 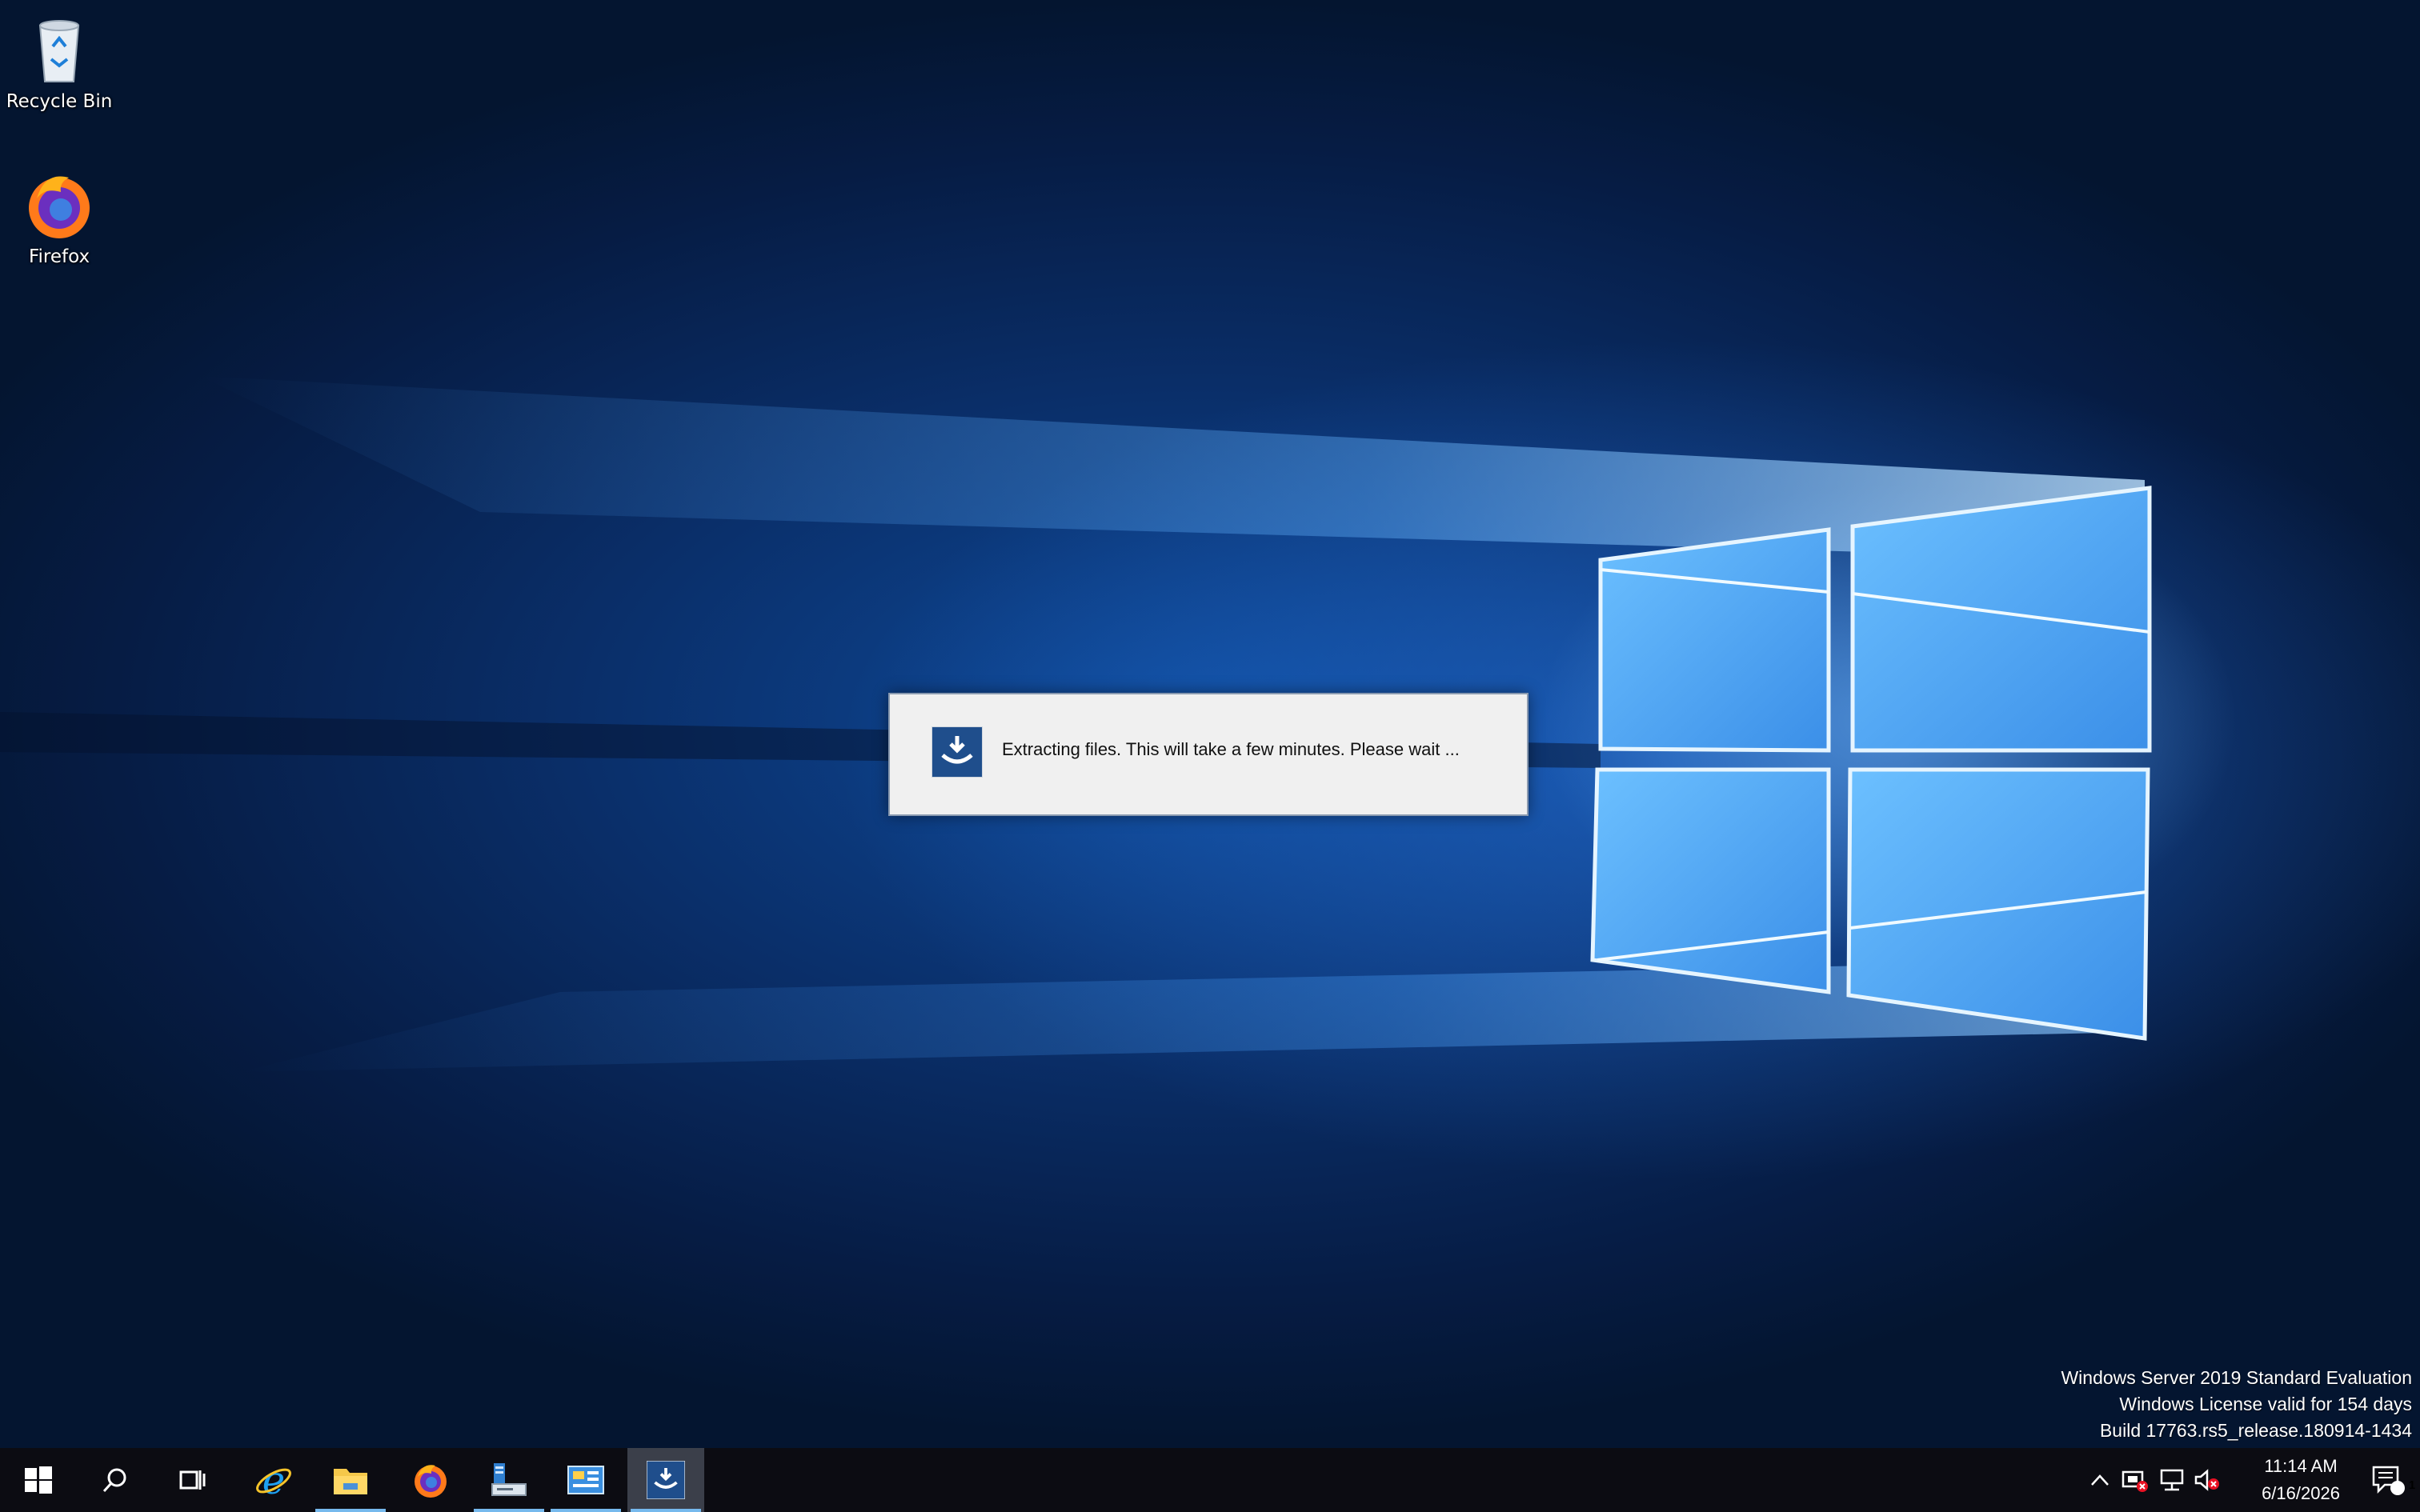 I want to click on taskbar-firefox, so click(x=431, y=1480).